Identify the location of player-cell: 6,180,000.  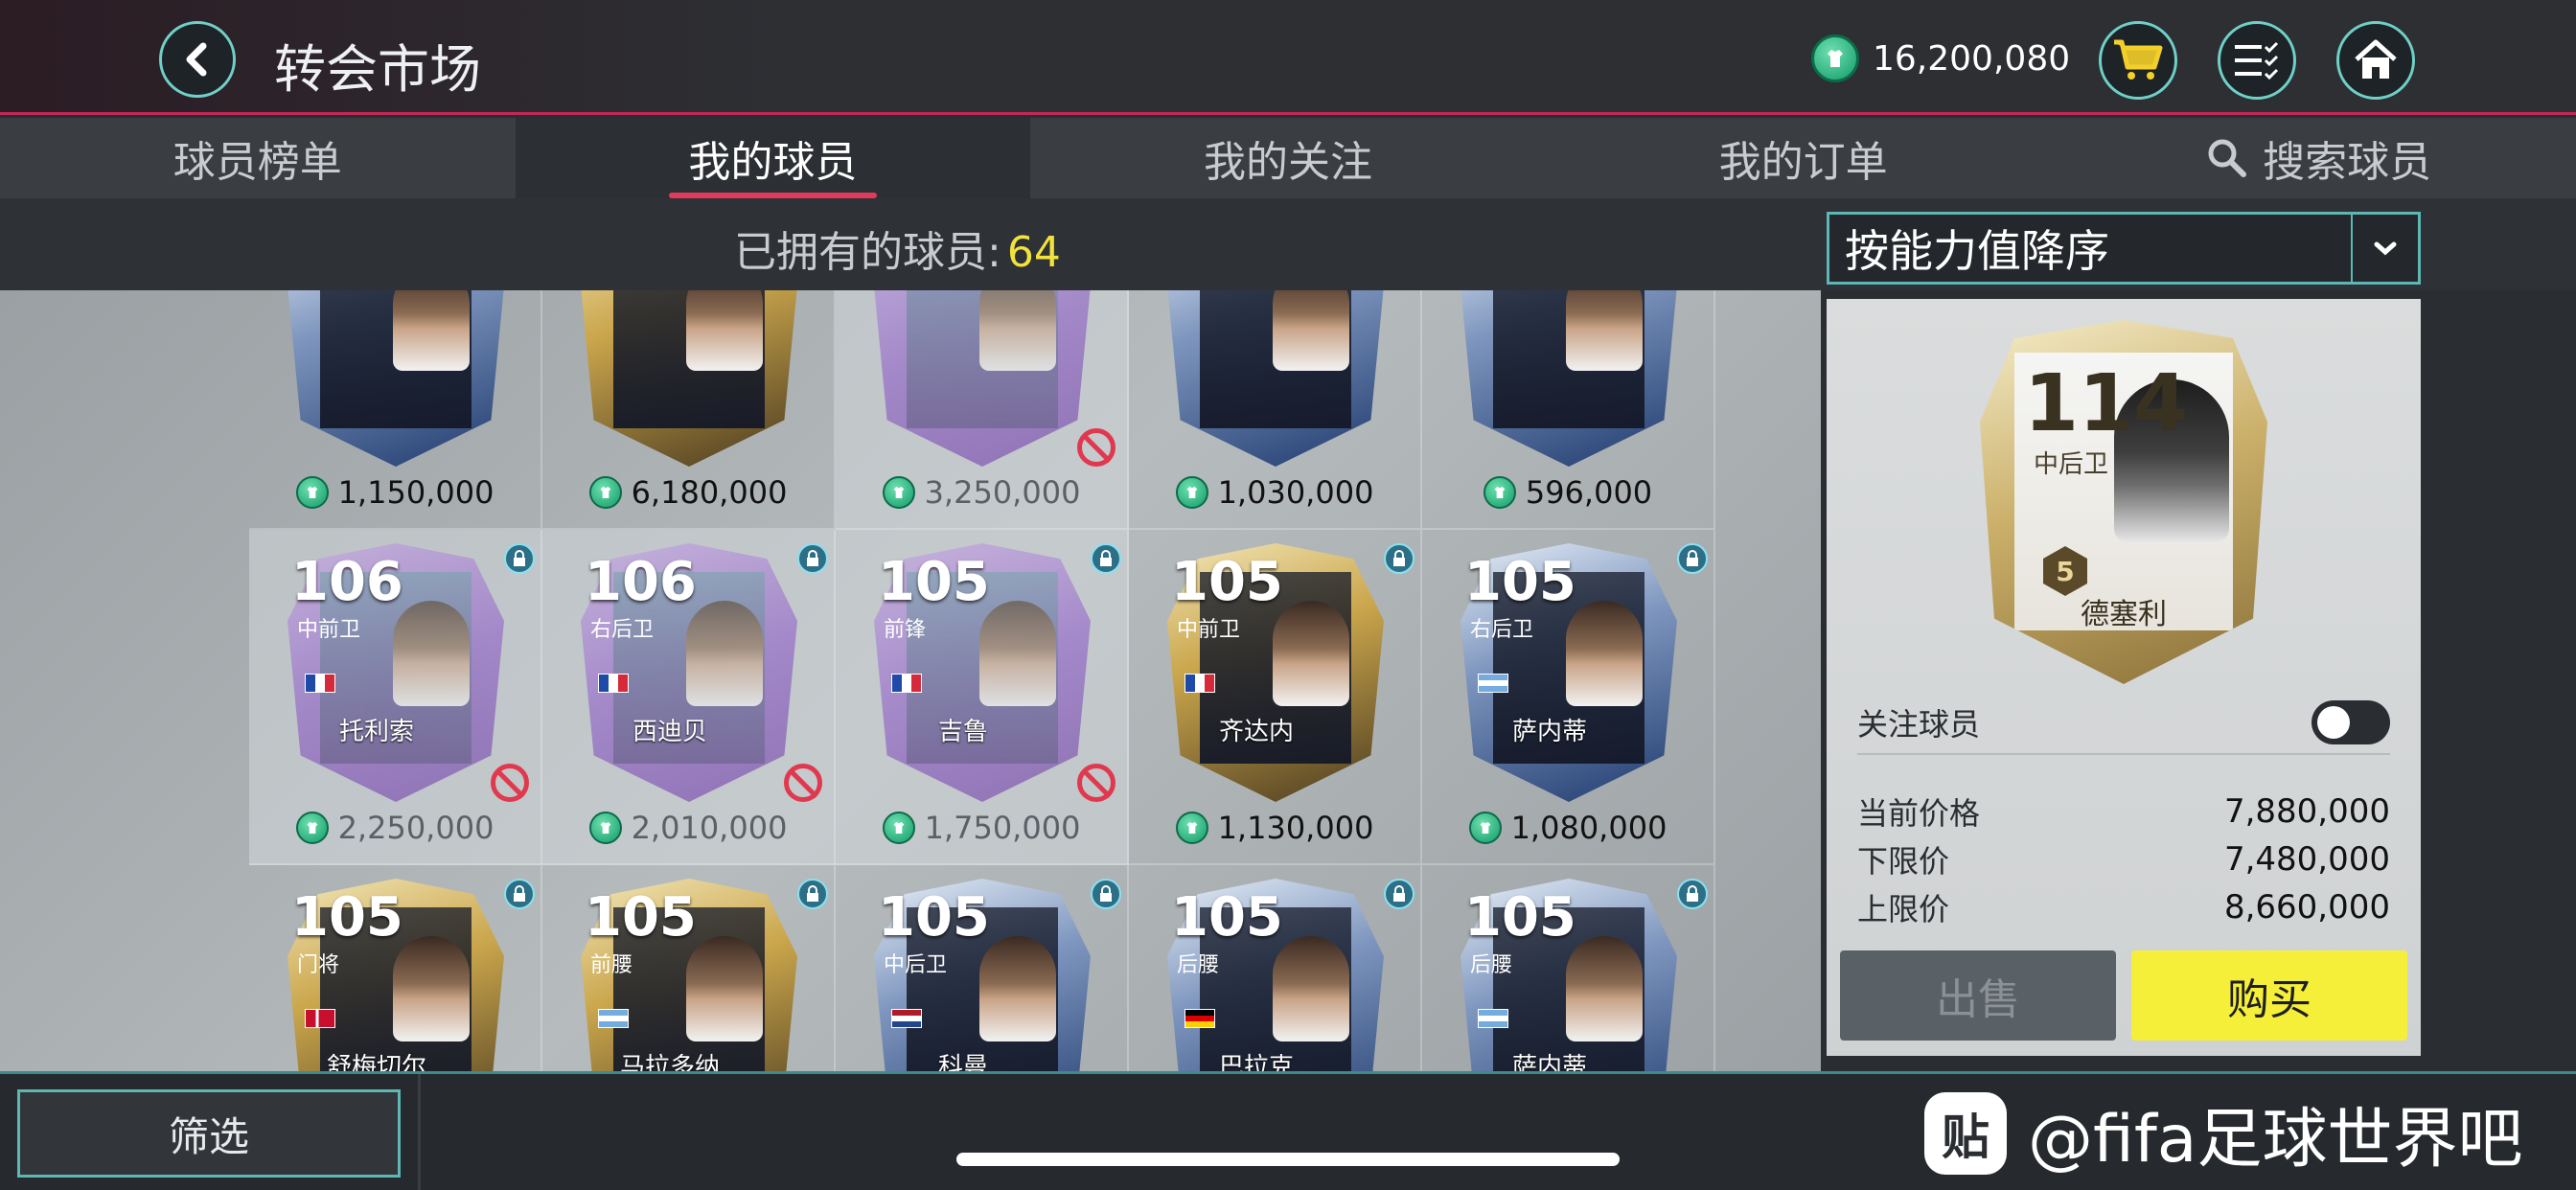
(689, 410).